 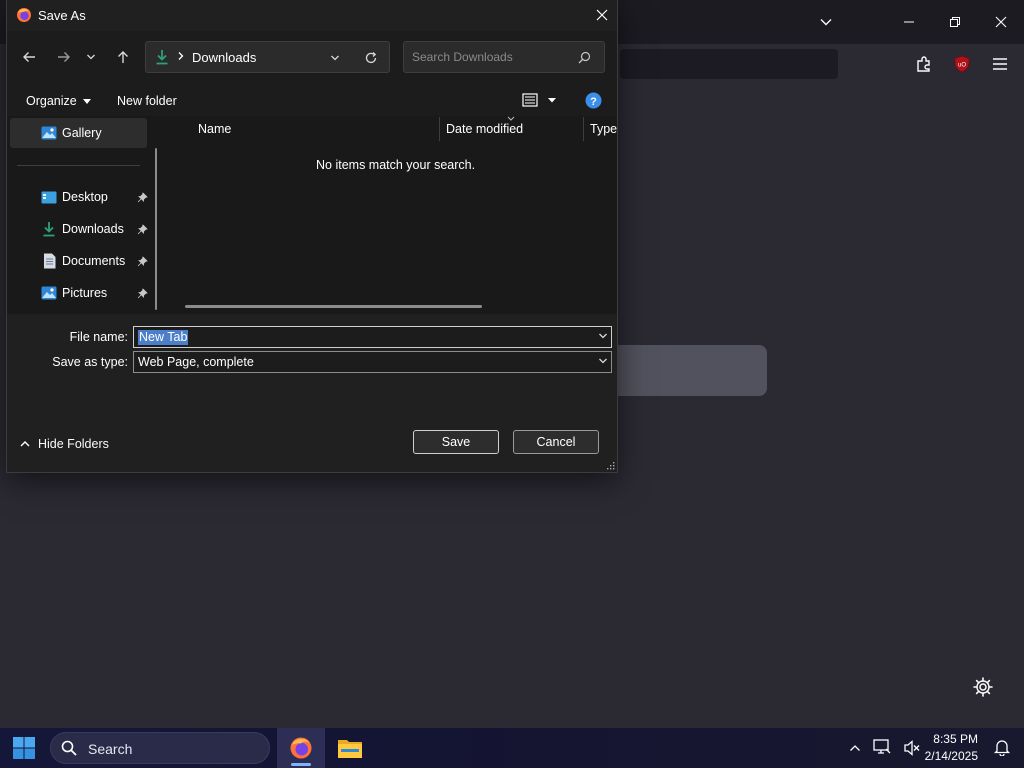 What do you see at coordinates (49, 133) in the screenshot?
I see `gallery-icon` at bounding box center [49, 133].